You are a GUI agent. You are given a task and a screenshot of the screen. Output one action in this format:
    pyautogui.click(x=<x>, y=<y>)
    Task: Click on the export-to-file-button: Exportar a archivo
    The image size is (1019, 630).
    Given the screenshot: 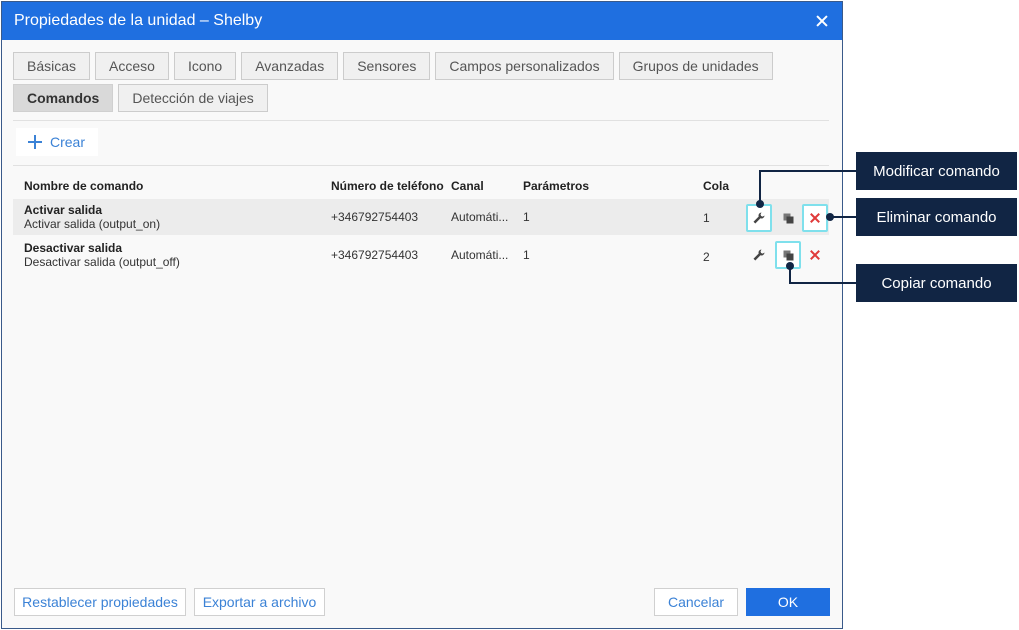 What is the action you would take?
    pyautogui.click(x=259, y=602)
    